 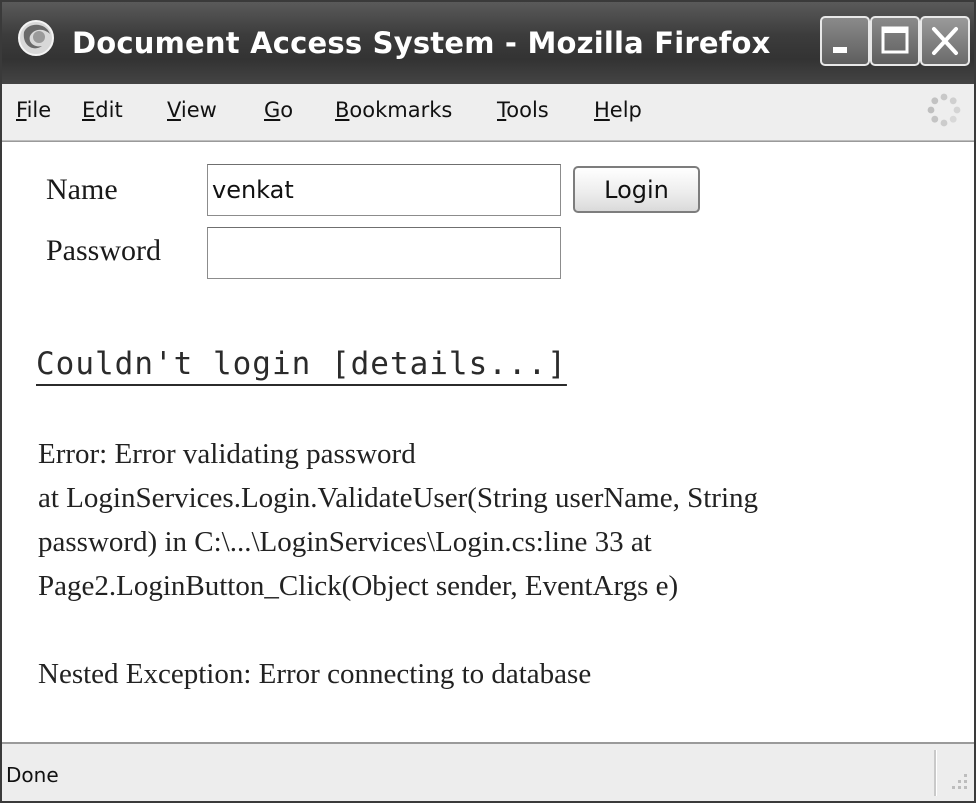 What do you see at coordinates (618, 110) in the screenshot?
I see `menu-help: Help` at bounding box center [618, 110].